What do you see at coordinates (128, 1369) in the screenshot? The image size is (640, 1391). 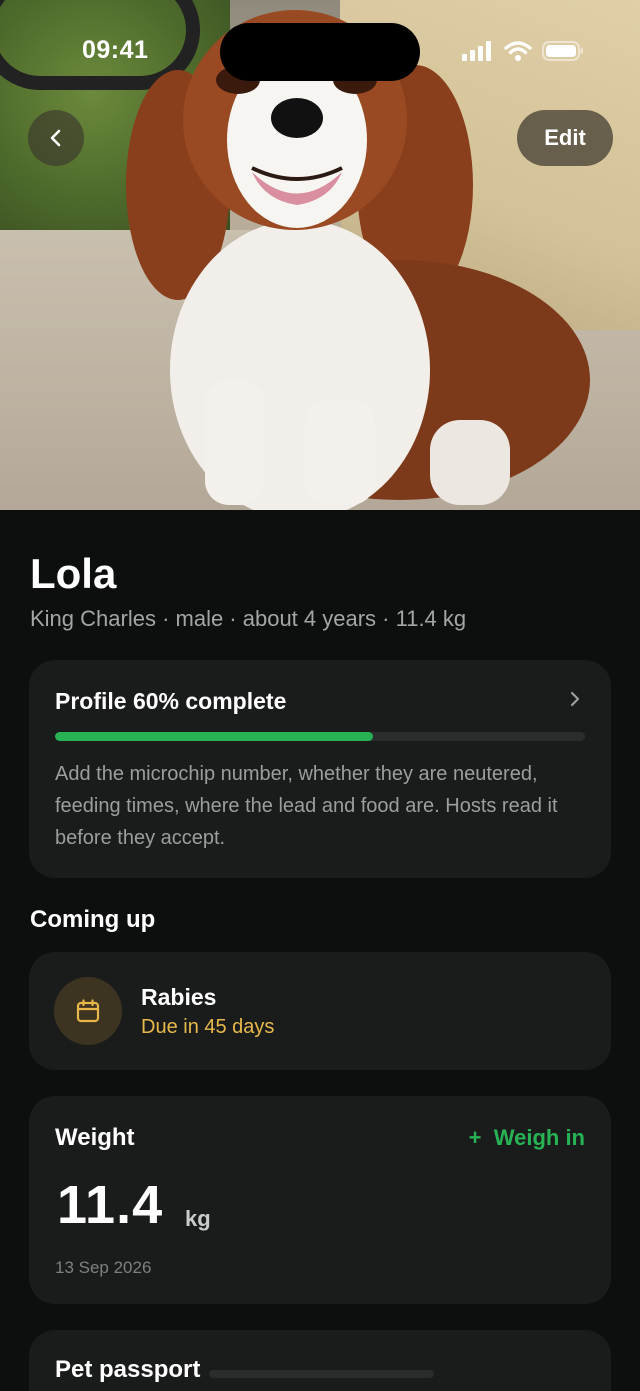 I see `pet-passport-title: Pet passport` at bounding box center [128, 1369].